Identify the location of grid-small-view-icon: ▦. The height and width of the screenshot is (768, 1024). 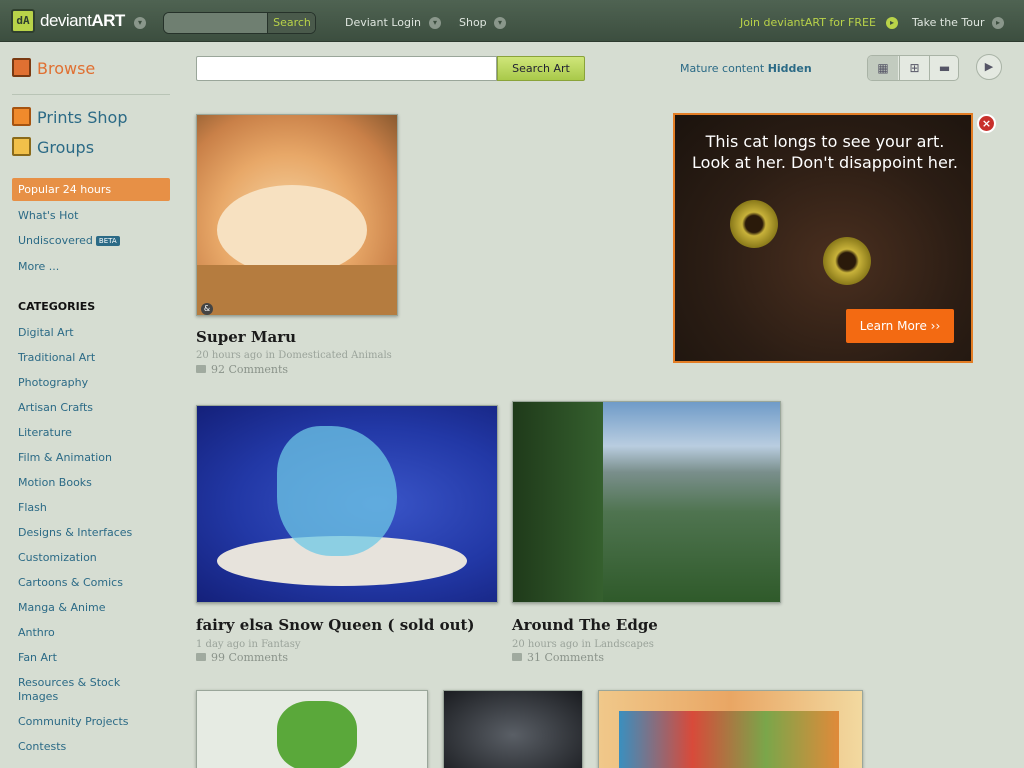
(883, 68).